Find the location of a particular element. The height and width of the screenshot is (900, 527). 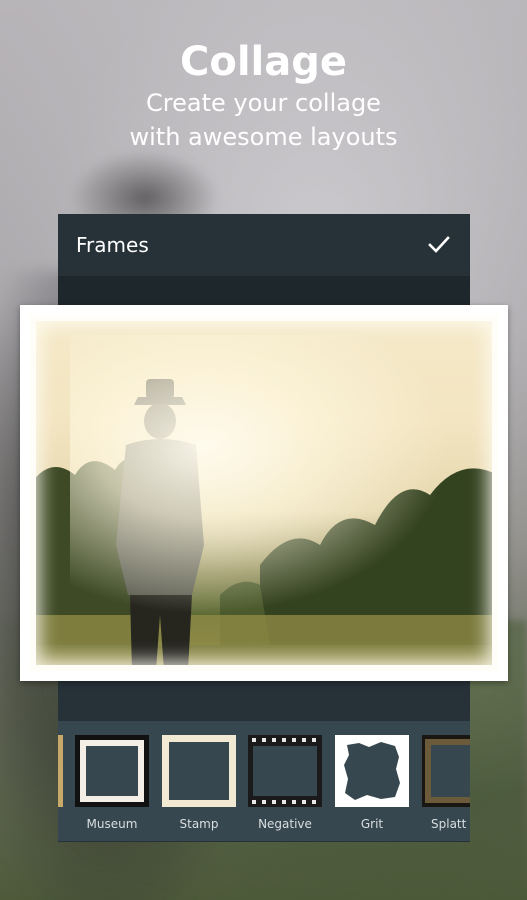

frame-label-splatt: Splatt is located at coordinates (449, 824).